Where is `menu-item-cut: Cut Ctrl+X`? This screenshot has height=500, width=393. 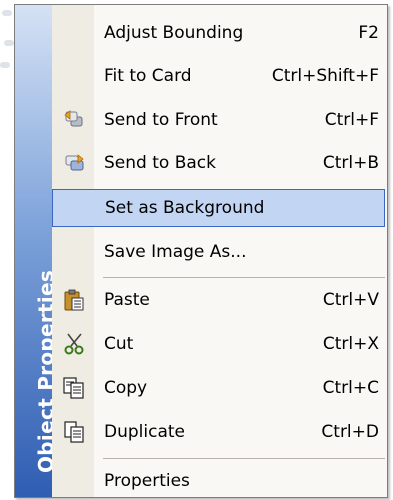
menu-item-cut: Cut Ctrl+X is located at coordinates (218, 344).